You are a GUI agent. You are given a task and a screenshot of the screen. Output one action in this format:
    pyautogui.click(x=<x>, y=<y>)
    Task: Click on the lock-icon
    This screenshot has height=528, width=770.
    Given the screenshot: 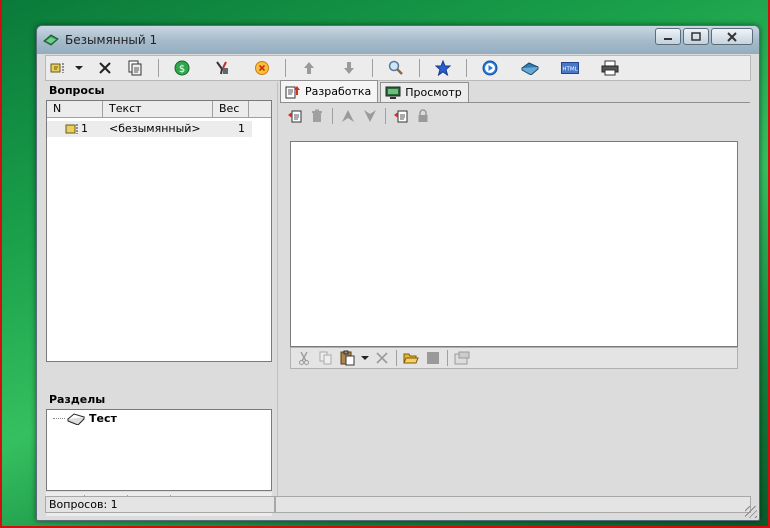 What is the action you would take?
    pyautogui.click(x=423, y=115)
    